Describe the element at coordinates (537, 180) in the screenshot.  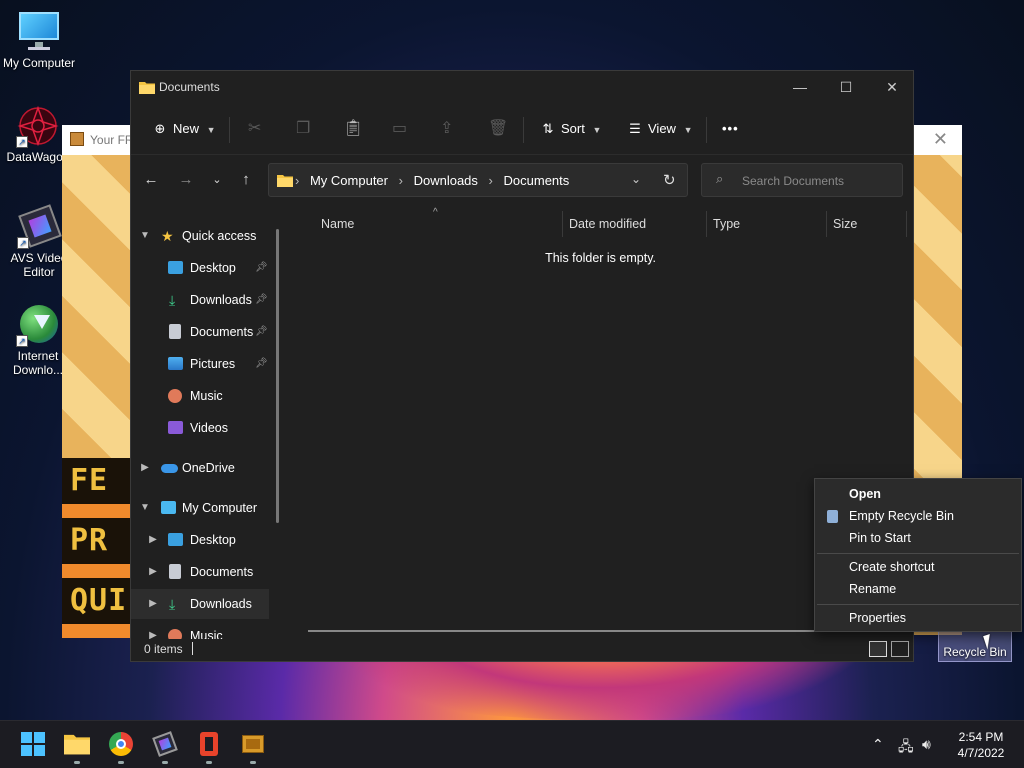
I see `breadcrumb-item: Documents` at that location.